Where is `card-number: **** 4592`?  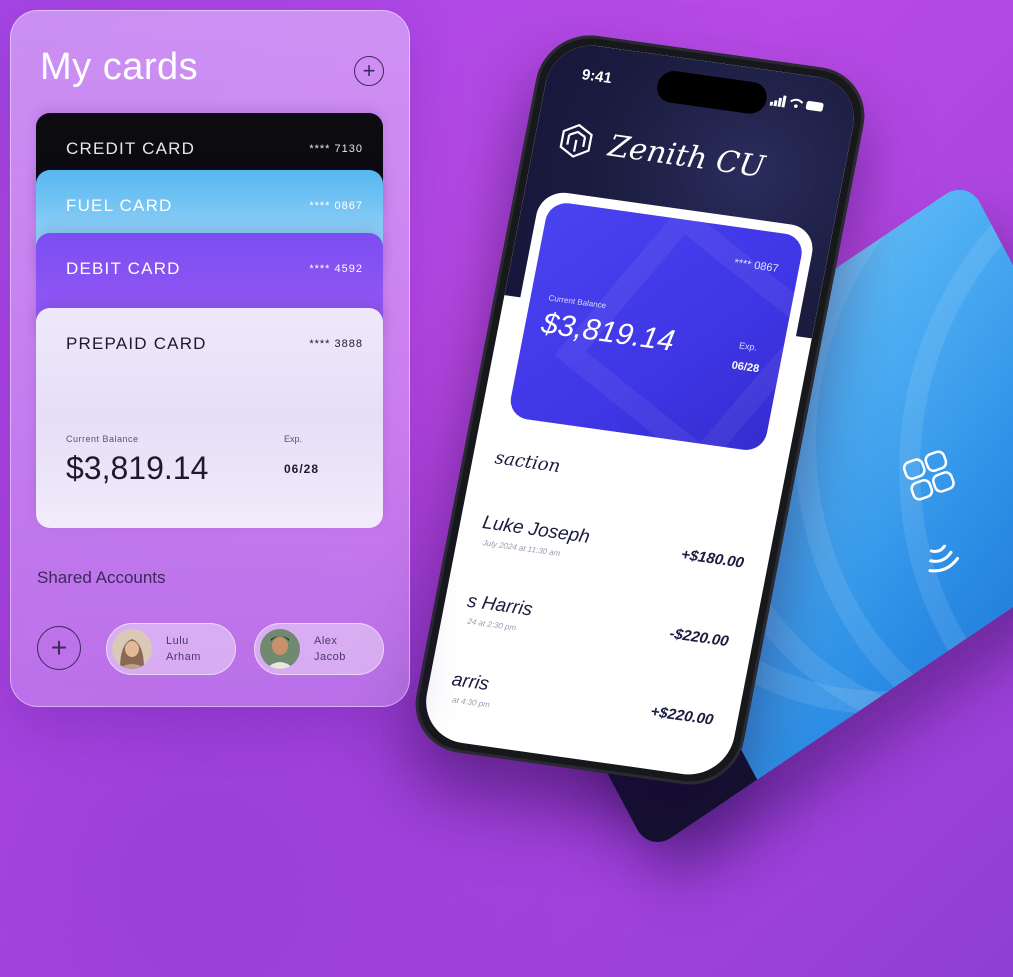 card-number: **** 4592 is located at coordinates (336, 269).